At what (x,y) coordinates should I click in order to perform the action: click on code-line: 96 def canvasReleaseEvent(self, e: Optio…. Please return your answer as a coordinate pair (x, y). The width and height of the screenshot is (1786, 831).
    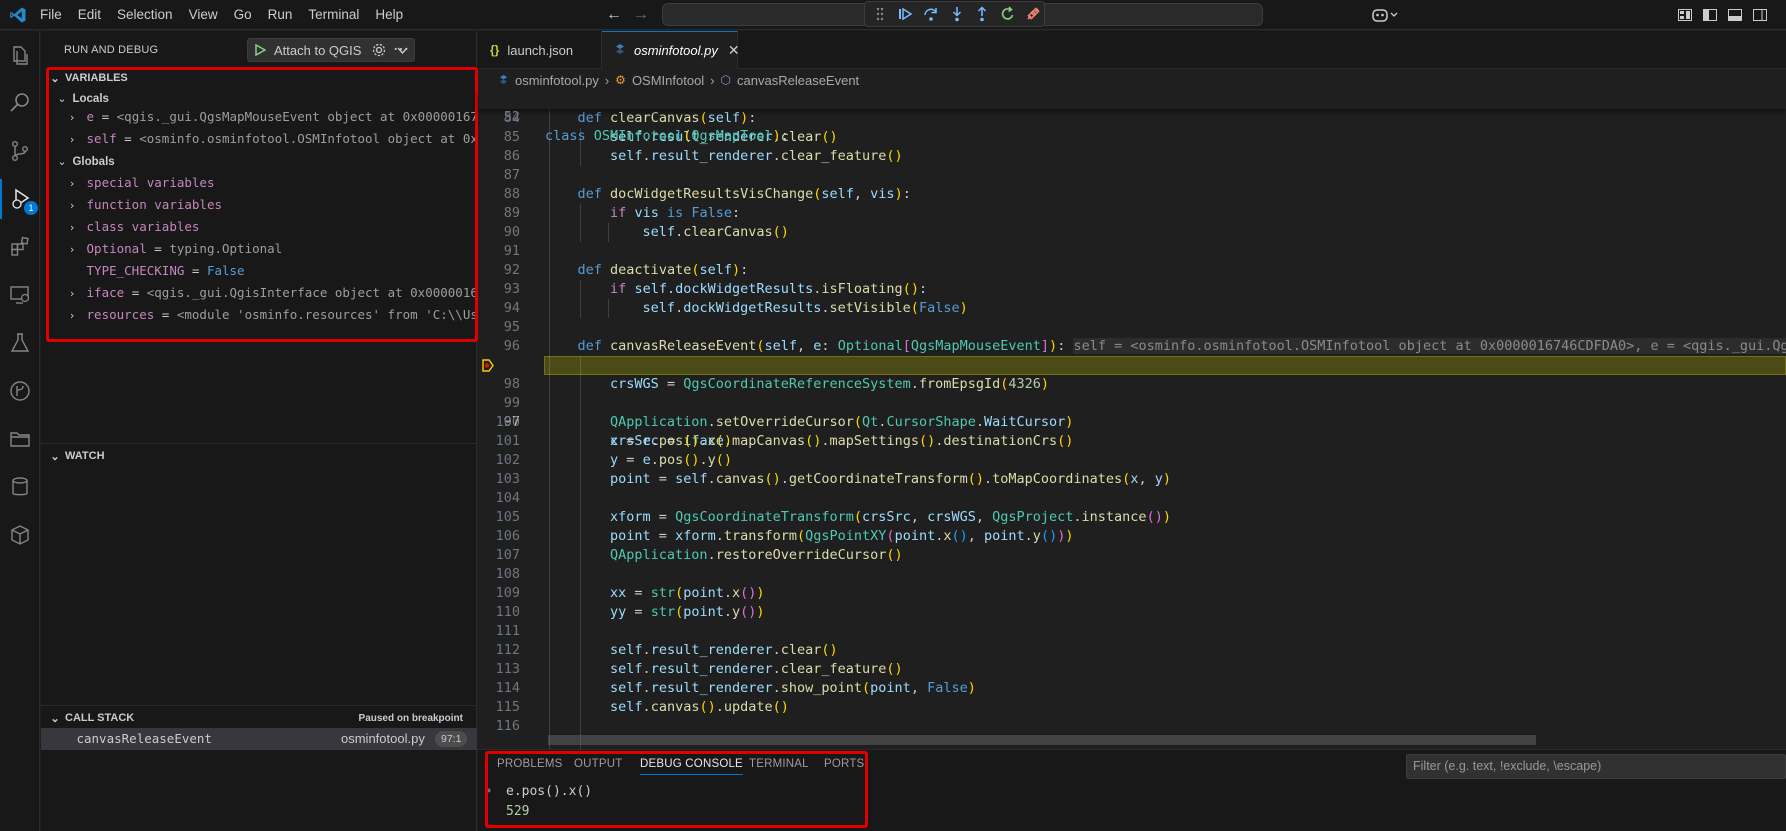
    Looking at the image, I should click on (1132, 346).